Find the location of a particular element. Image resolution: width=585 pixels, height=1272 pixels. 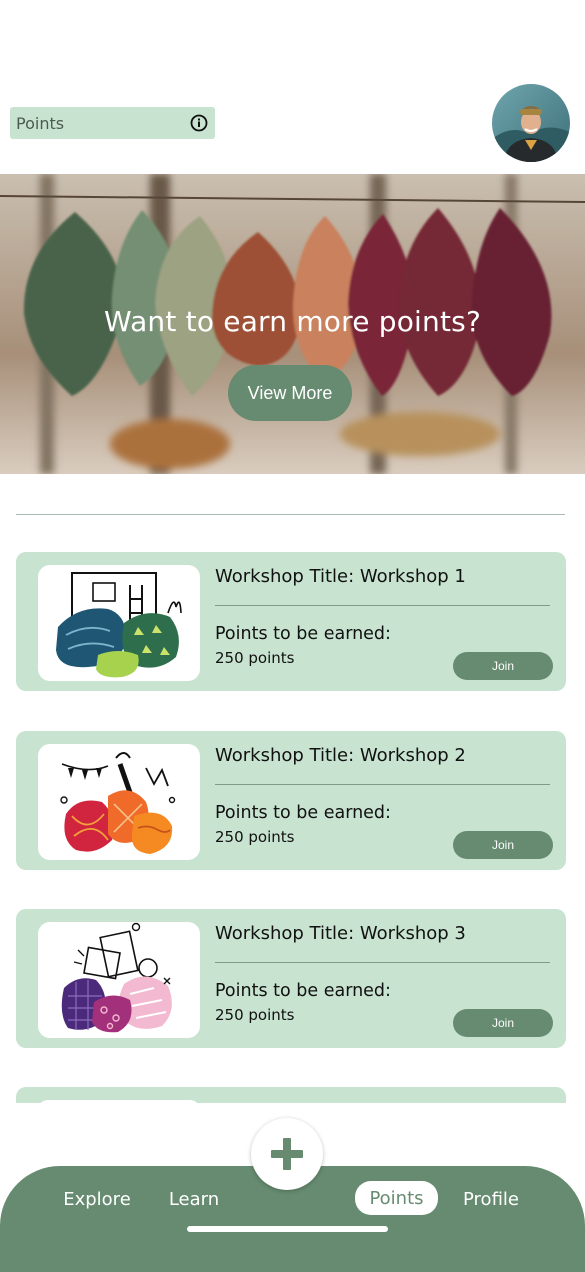

info-icon is located at coordinates (199, 123).